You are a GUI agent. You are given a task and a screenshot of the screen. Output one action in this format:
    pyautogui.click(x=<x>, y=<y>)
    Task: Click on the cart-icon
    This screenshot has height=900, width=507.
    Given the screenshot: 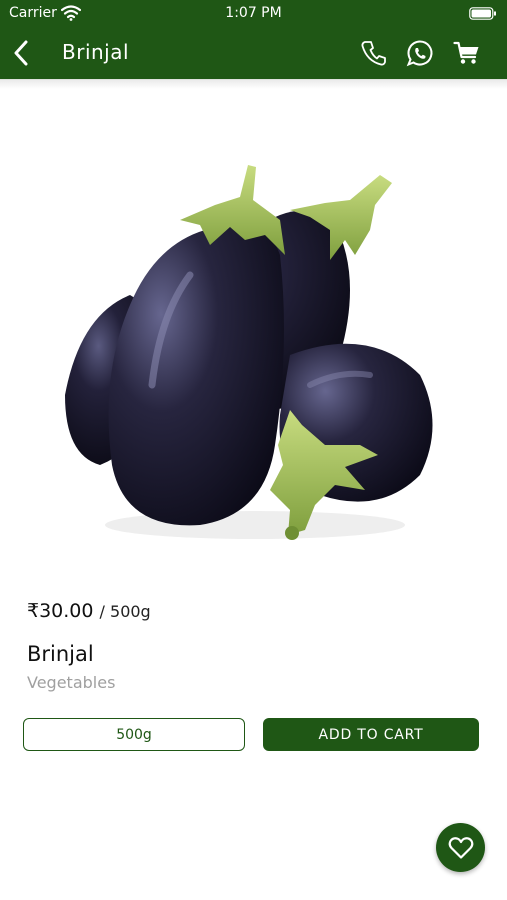 What is the action you would take?
    pyautogui.click(x=466, y=52)
    